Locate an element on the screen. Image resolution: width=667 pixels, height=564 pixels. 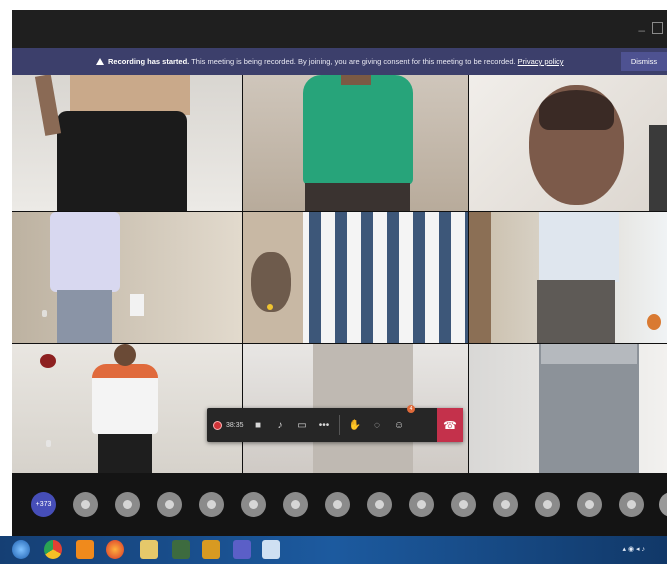
file-explorer-icon is located at coordinates (149, 549).